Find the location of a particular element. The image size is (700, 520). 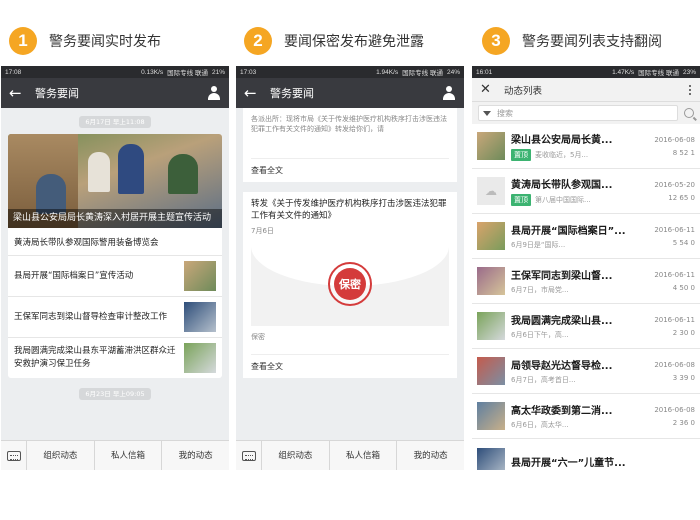

close-icon: ✕ is located at coordinates (488, 89).